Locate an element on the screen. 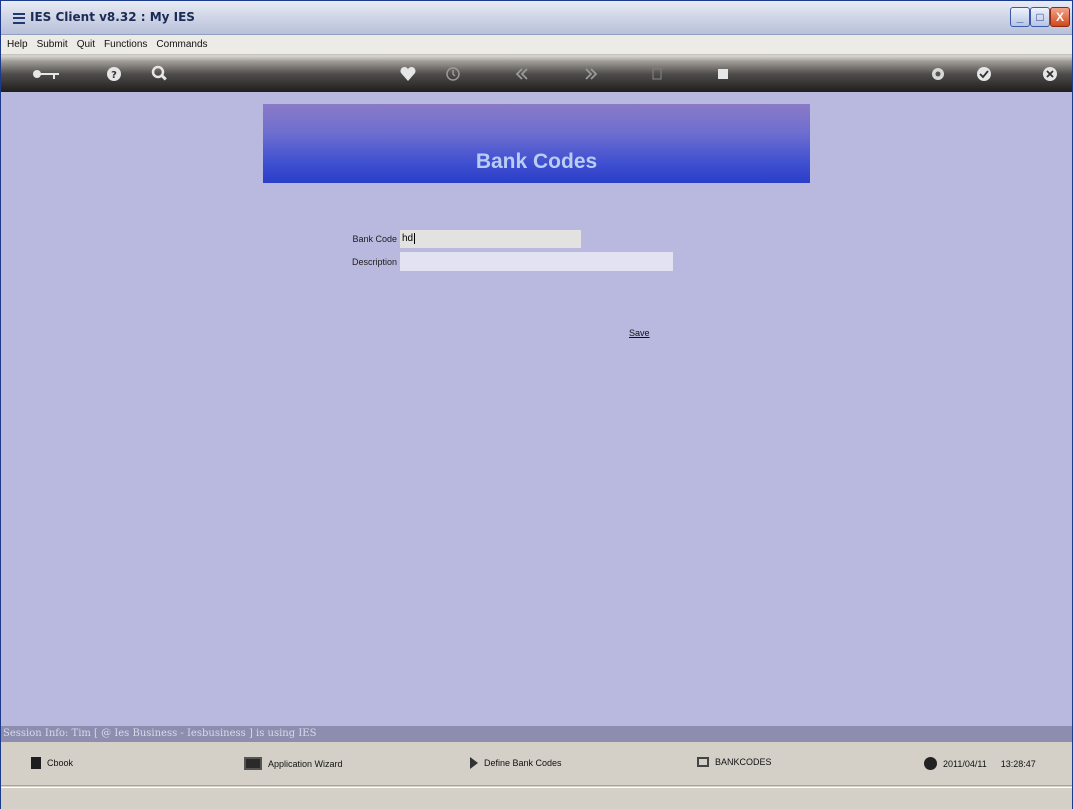 This screenshot has height=809, width=1073. check-icon is located at coordinates (984, 74).